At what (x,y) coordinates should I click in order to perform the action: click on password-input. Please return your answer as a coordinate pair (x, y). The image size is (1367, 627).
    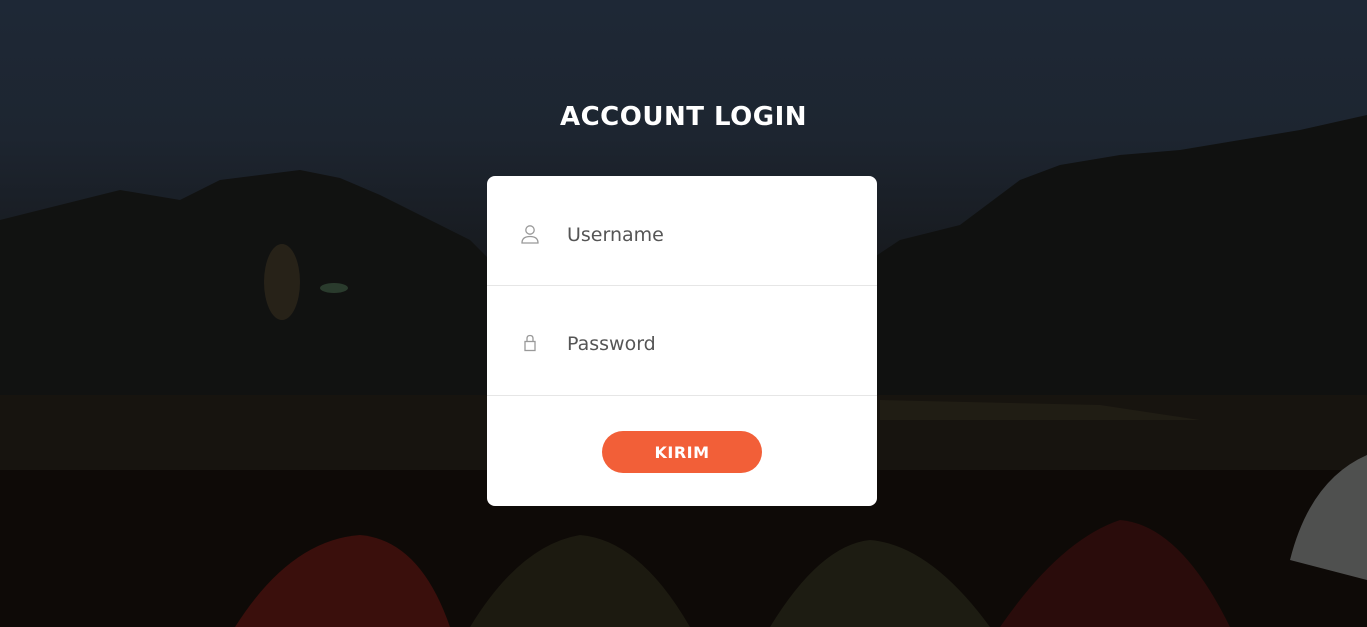
    Looking at the image, I should click on (712, 344).